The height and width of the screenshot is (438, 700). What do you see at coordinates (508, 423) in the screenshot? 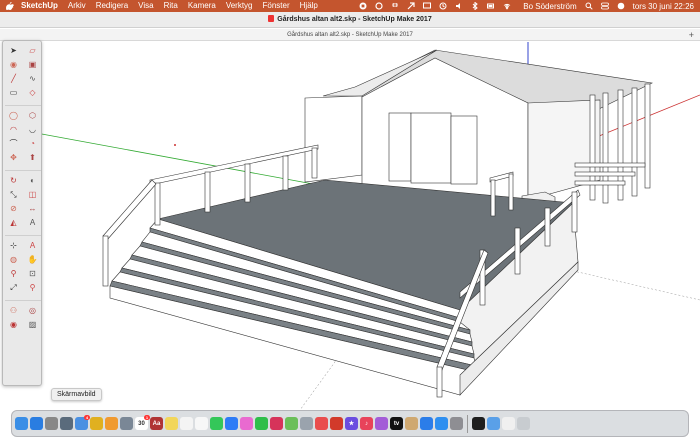
I see `document-stack-icon` at bounding box center [508, 423].